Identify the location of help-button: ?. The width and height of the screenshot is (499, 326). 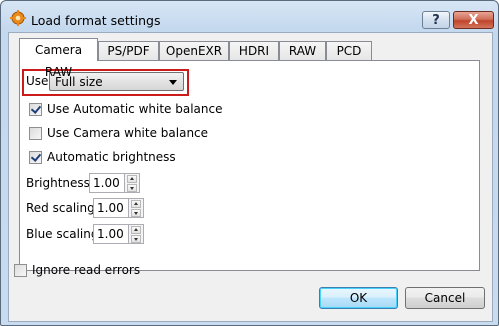
(436, 20).